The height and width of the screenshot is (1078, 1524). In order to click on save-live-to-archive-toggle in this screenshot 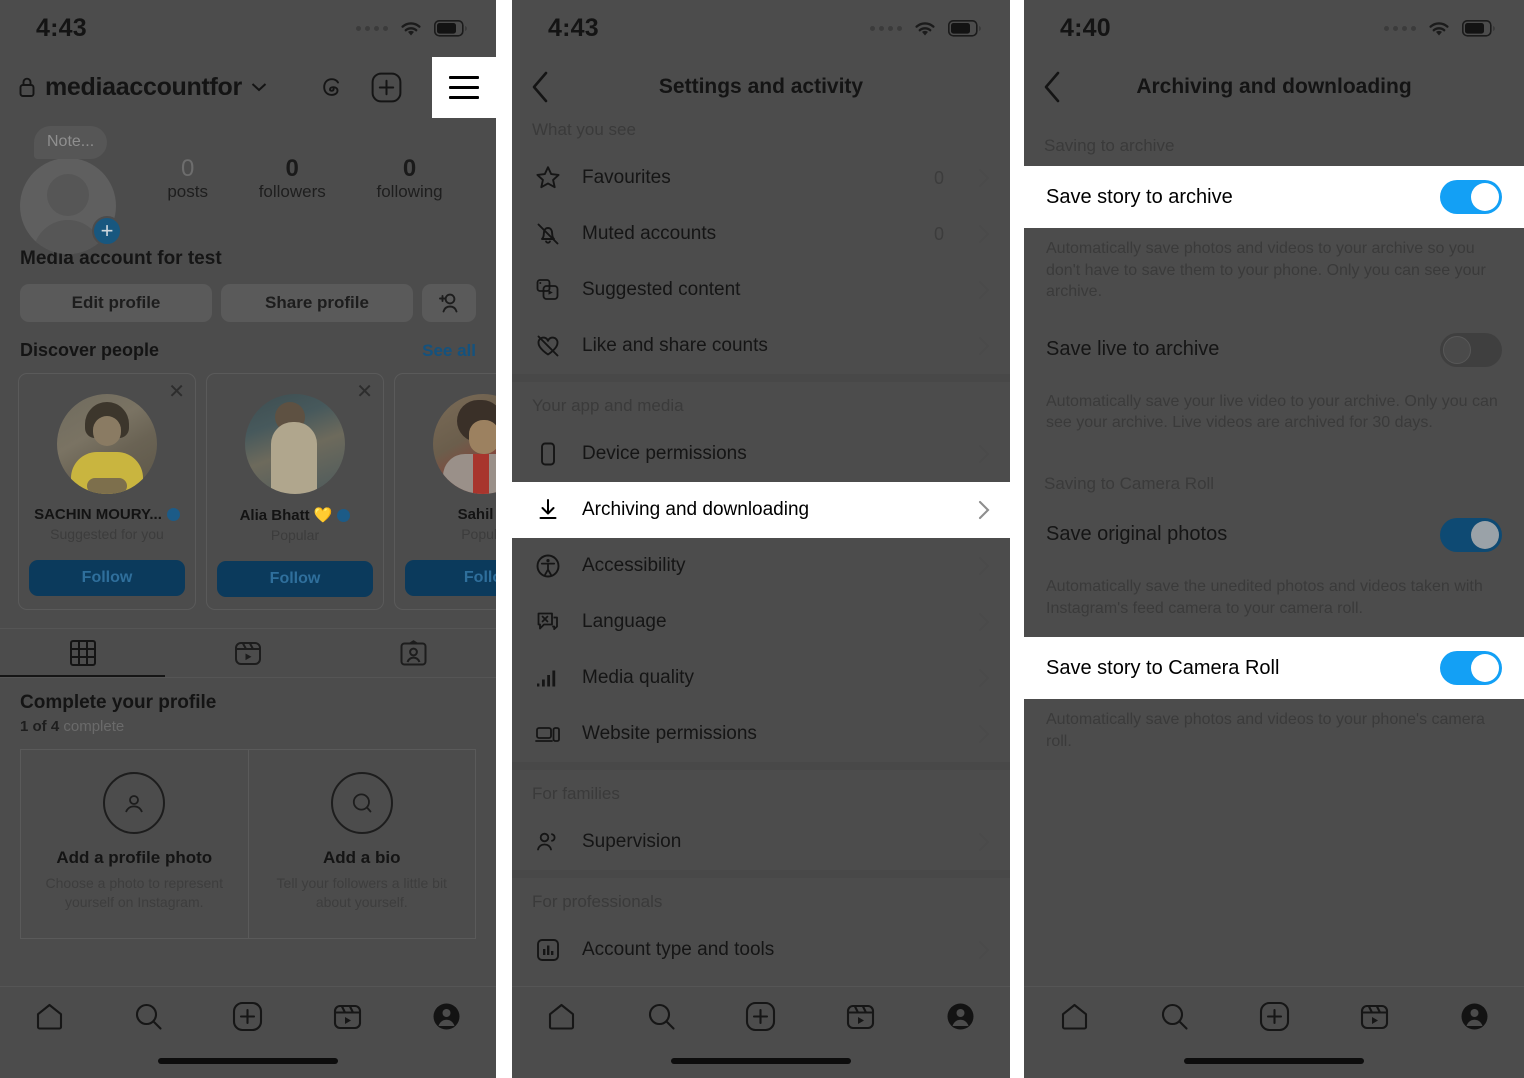, I will do `click(1471, 349)`.